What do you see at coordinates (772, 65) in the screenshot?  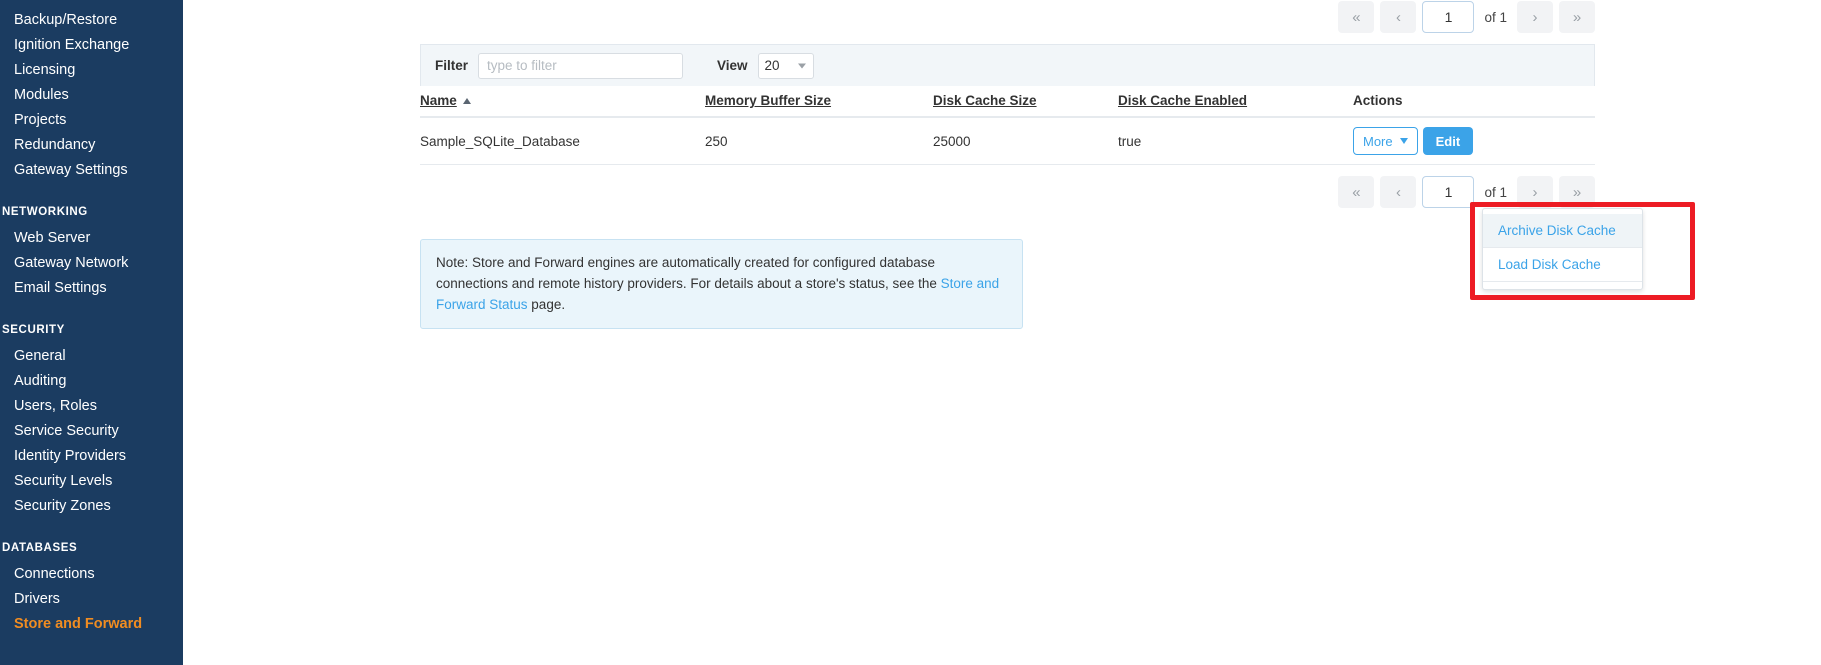 I see `view-count-value: 20` at bounding box center [772, 65].